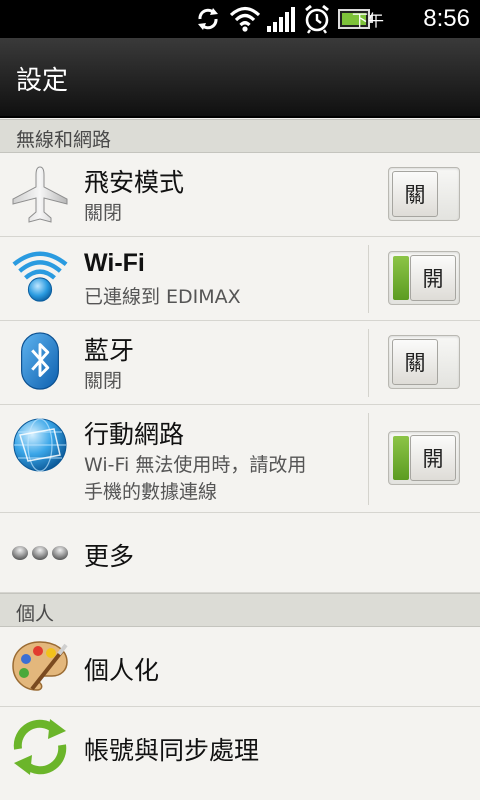 The image size is (480, 800). I want to click on sync-title: 帳號與同步處理, so click(172, 750).